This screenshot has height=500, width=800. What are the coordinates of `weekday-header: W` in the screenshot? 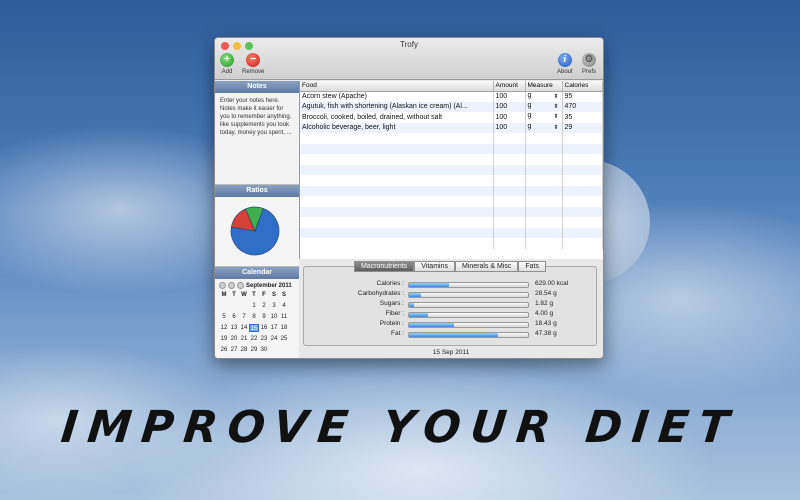 It's located at (244, 295).